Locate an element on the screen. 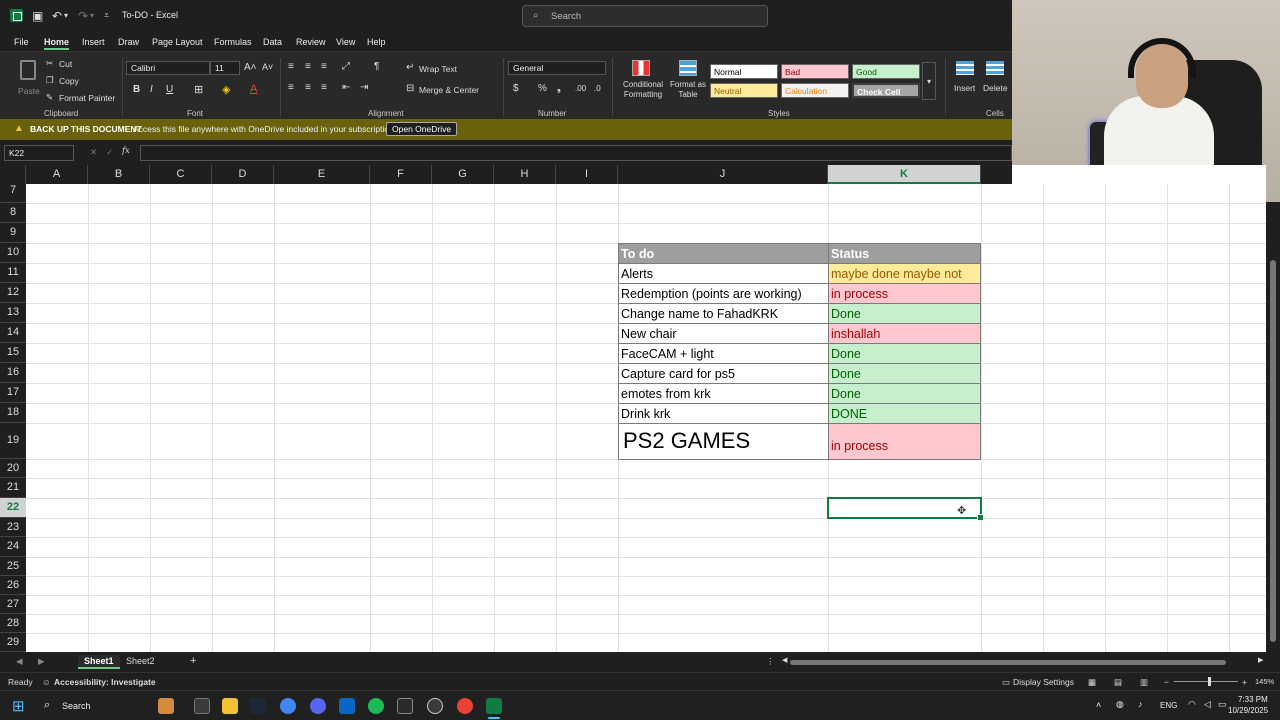 Image resolution: width=1280 pixels, height=720 pixels. volume-icon: ◁ is located at coordinates (1207, 704).